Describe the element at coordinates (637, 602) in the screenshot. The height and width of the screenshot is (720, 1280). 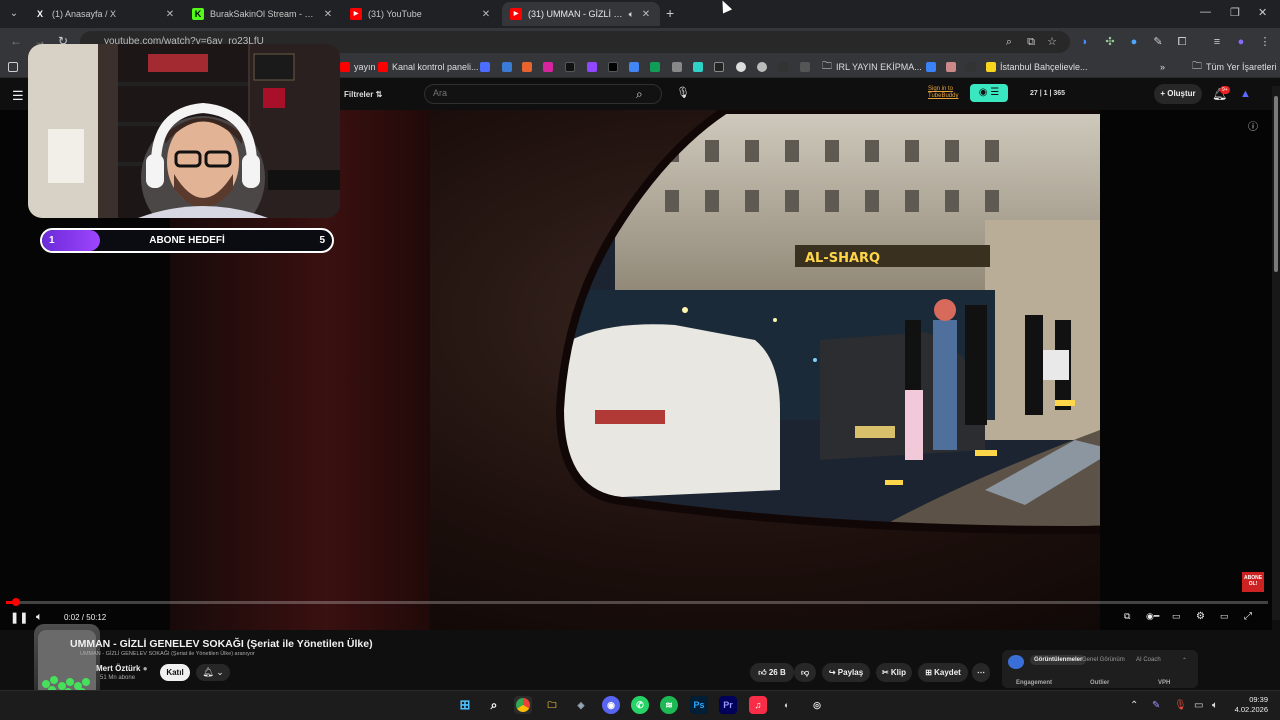
I see `progress-bar` at that location.